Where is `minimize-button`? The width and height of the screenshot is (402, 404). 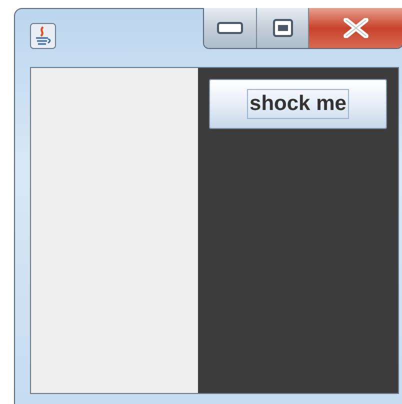
minimize-button is located at coordinates (230, 28).